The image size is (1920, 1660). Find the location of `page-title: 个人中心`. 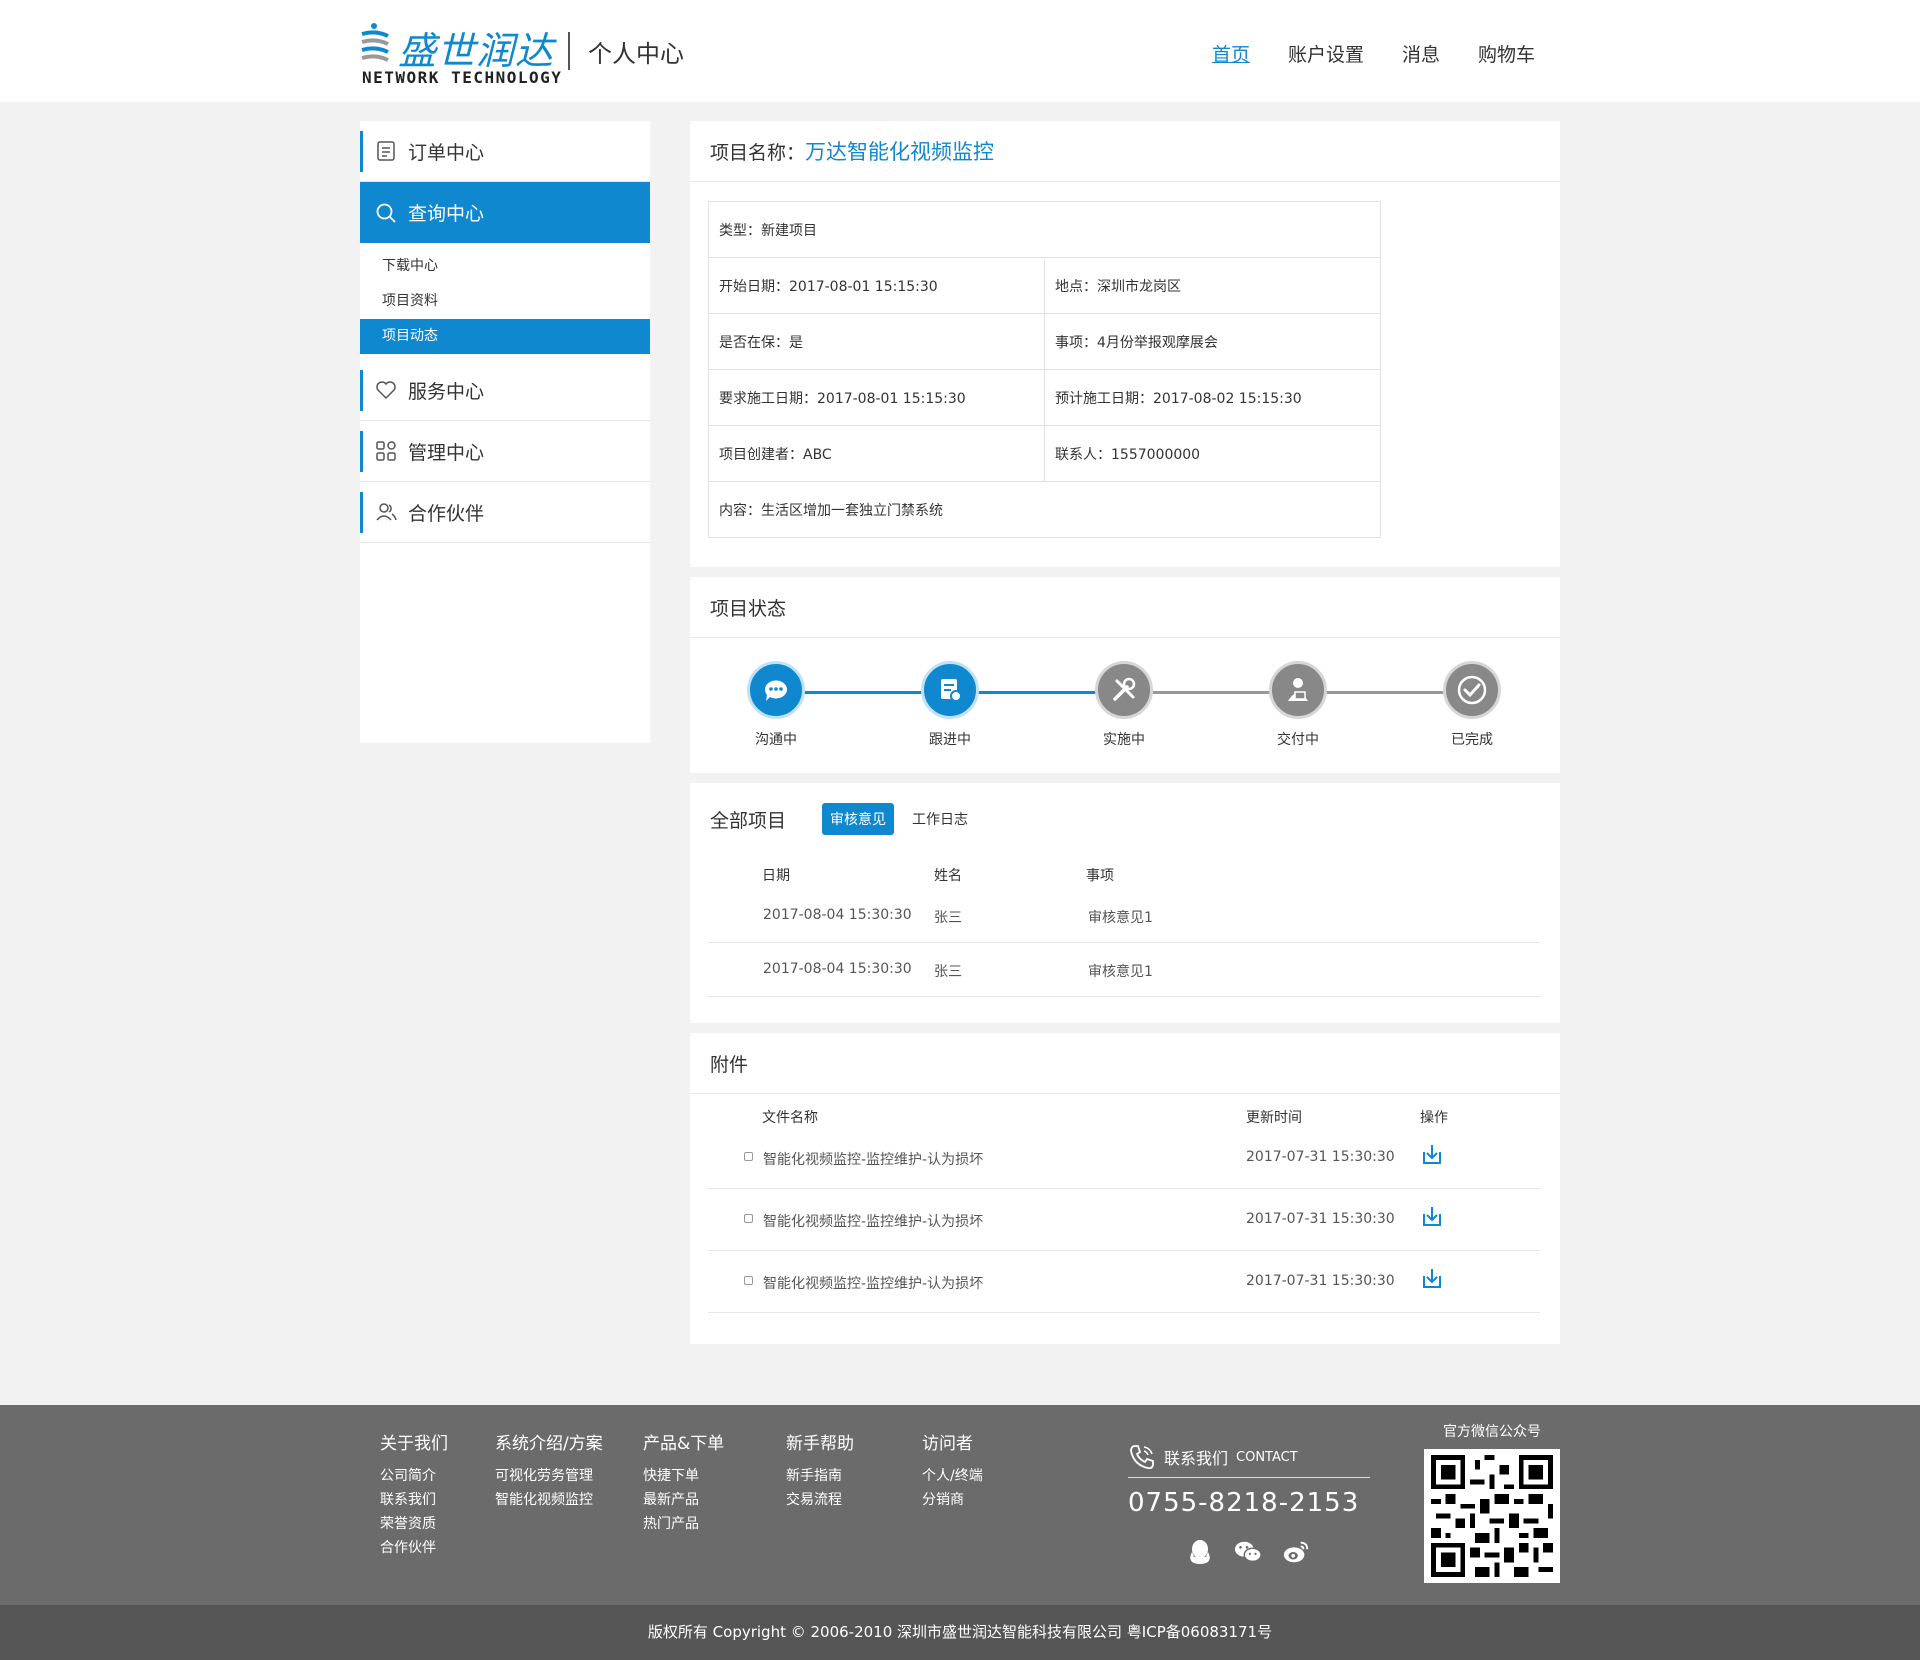

page-title: 个人中心 is located at coordinates (636, 54).